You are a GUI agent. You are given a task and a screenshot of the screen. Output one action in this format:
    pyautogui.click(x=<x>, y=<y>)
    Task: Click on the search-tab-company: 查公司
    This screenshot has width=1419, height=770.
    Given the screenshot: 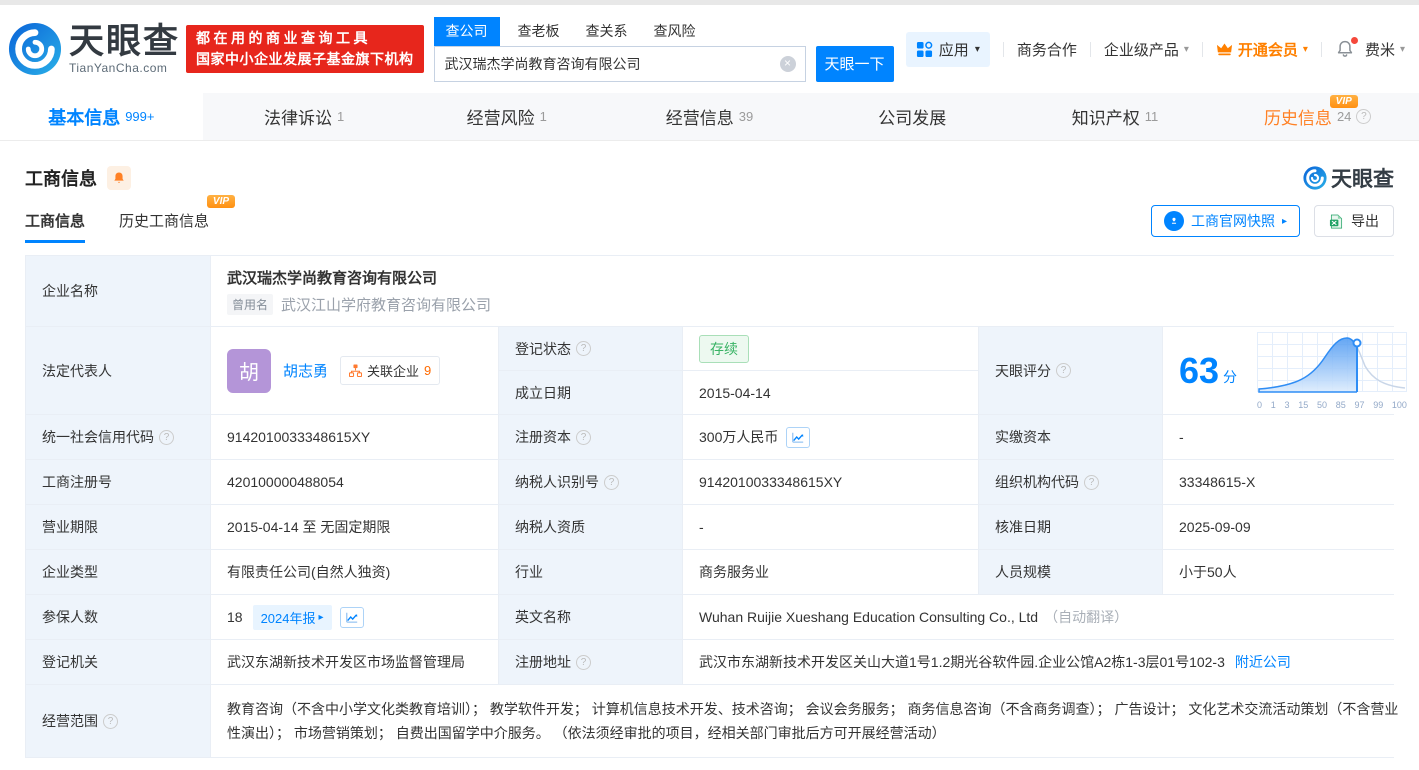 What is the action you would take?
    pyautogui.click(x=466, y=31)
    